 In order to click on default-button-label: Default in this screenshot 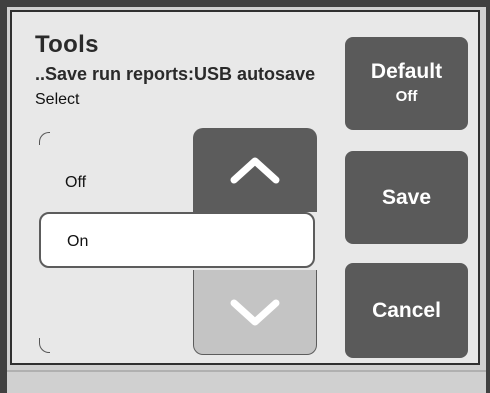, I will do `click(406, 71)`.